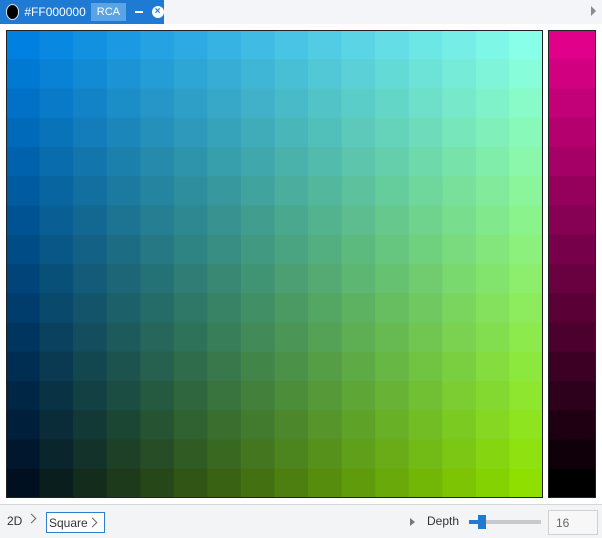 This screenshot has height=538, width=602. Describe the element at coordinates (157, 12) in the screenshot. I see `close-icon: ×` at that location.